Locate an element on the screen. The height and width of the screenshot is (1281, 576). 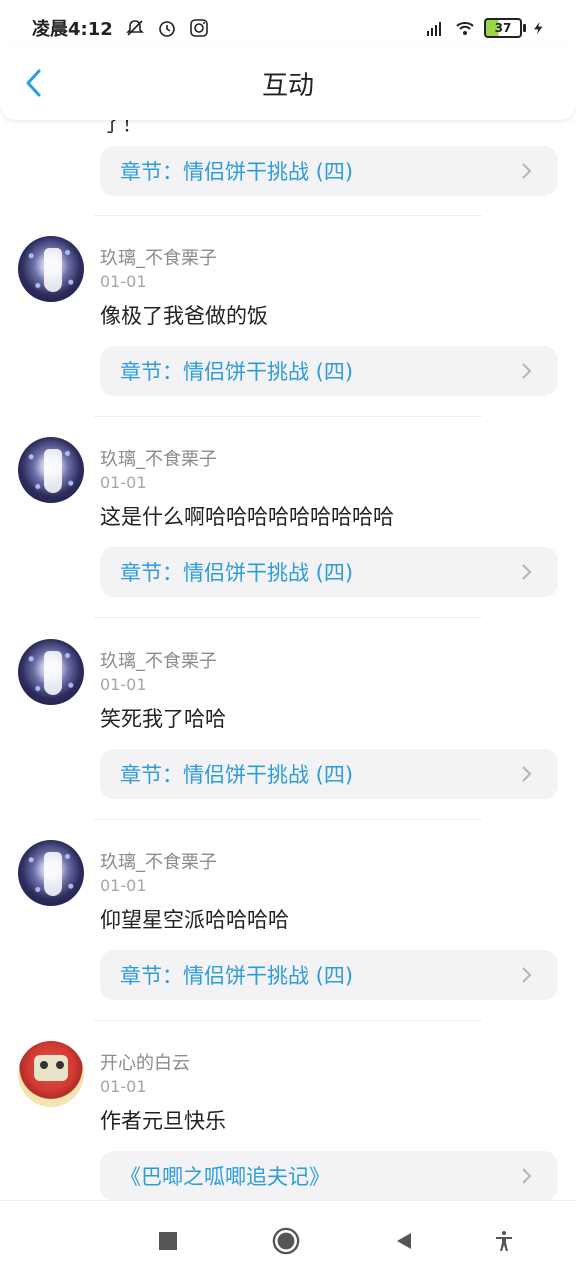
square-icon is located at coordinates (168, 1241).